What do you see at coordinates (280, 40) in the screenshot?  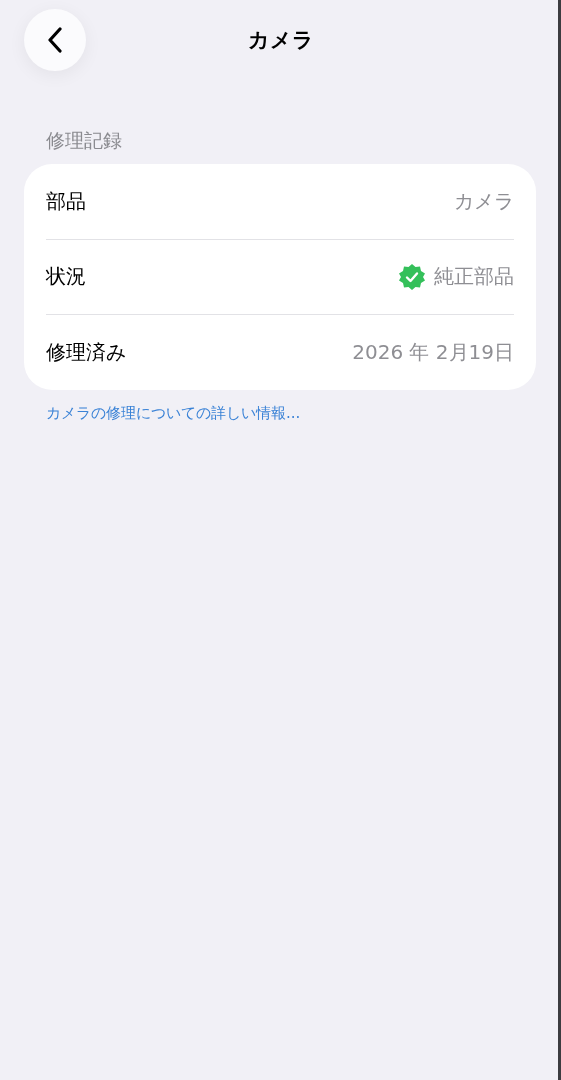 I see `page-title: カメラ` at bounding box center [280, 40].